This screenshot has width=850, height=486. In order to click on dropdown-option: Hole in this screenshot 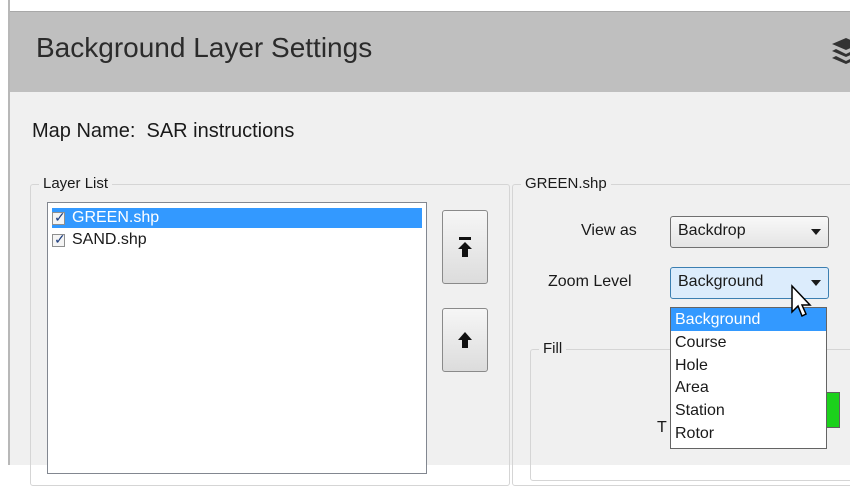, I will do `click(748, 365)`.